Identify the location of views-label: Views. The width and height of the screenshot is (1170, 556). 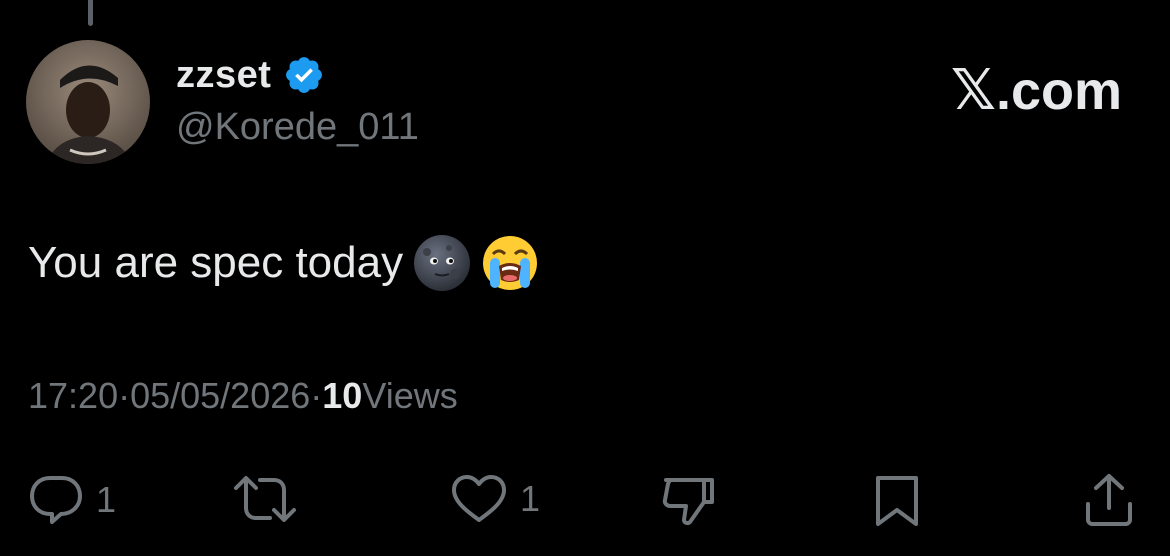
(410, 395).